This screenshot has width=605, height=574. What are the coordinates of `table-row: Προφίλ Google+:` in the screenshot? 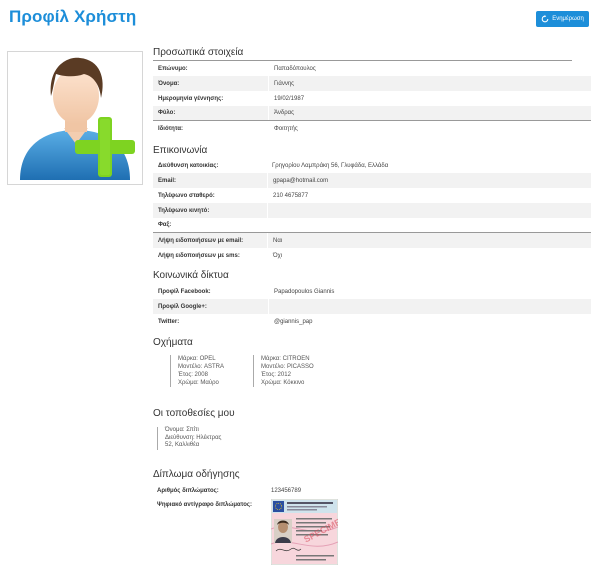 It's located at (372, 306).